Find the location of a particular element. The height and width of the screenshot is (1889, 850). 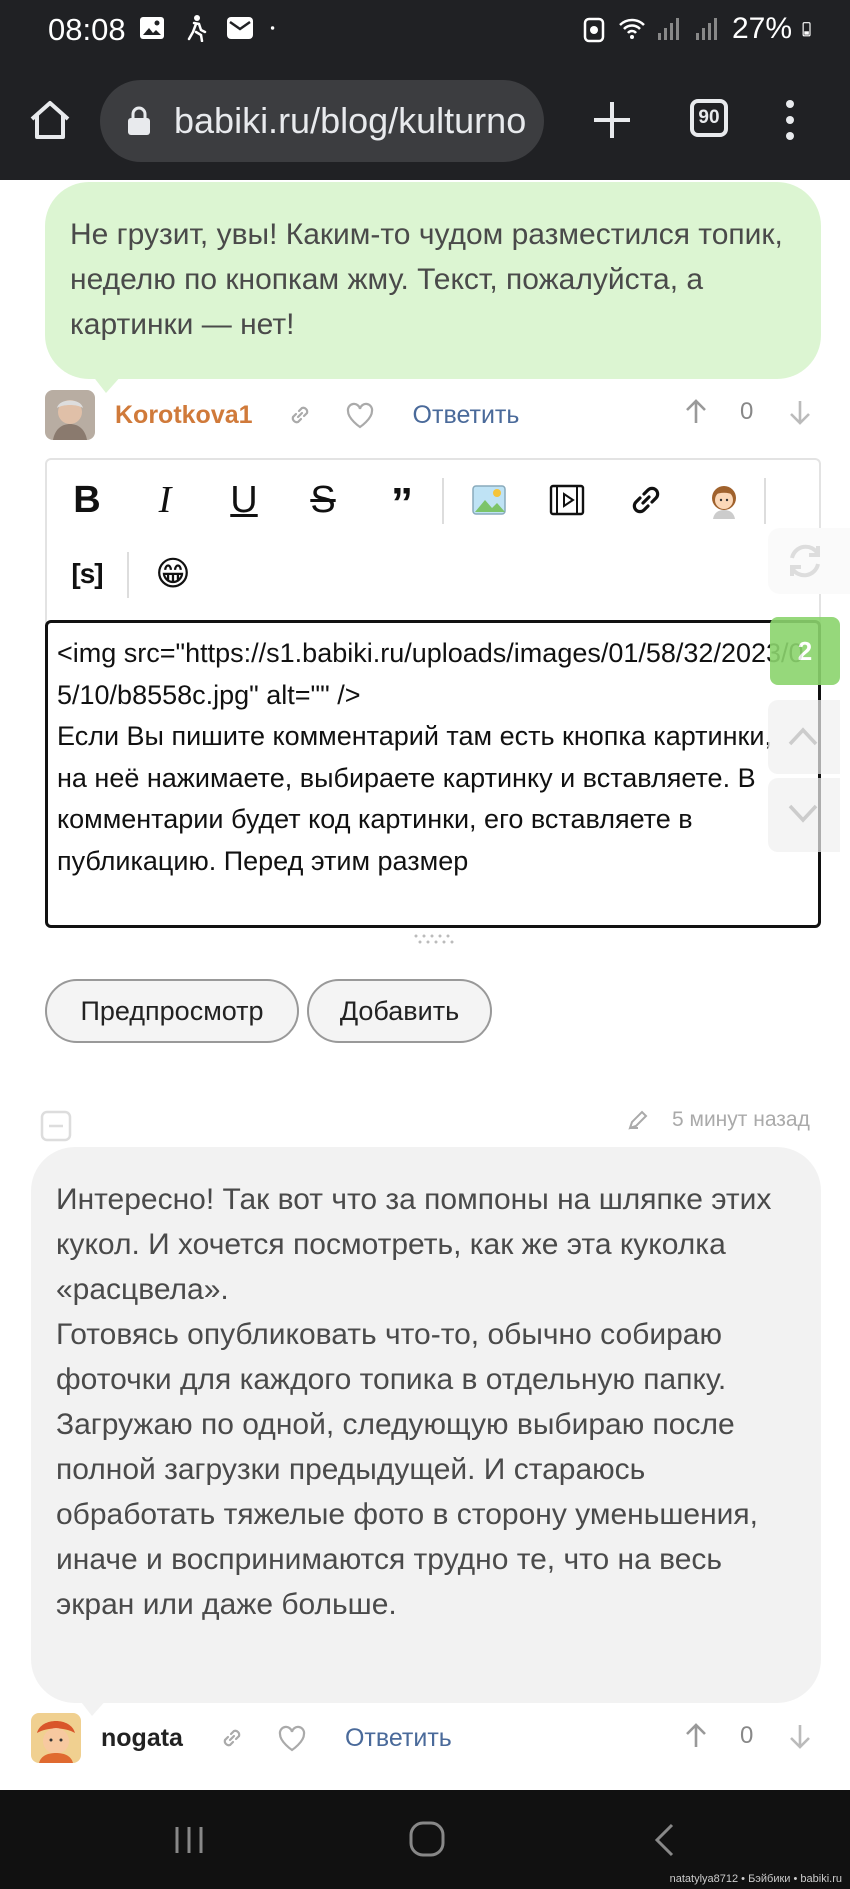

quote-button: ” is located at coordinates (402, 503).